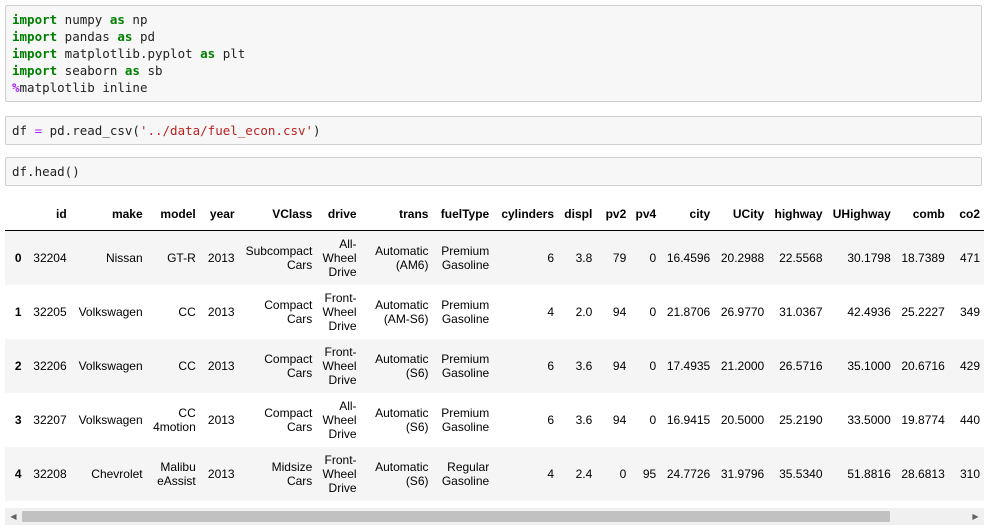  What do you see at coordinates (742, 473) in the screenshot?
I see `cell-text: 31.9796` at bounding box center [742, 473].